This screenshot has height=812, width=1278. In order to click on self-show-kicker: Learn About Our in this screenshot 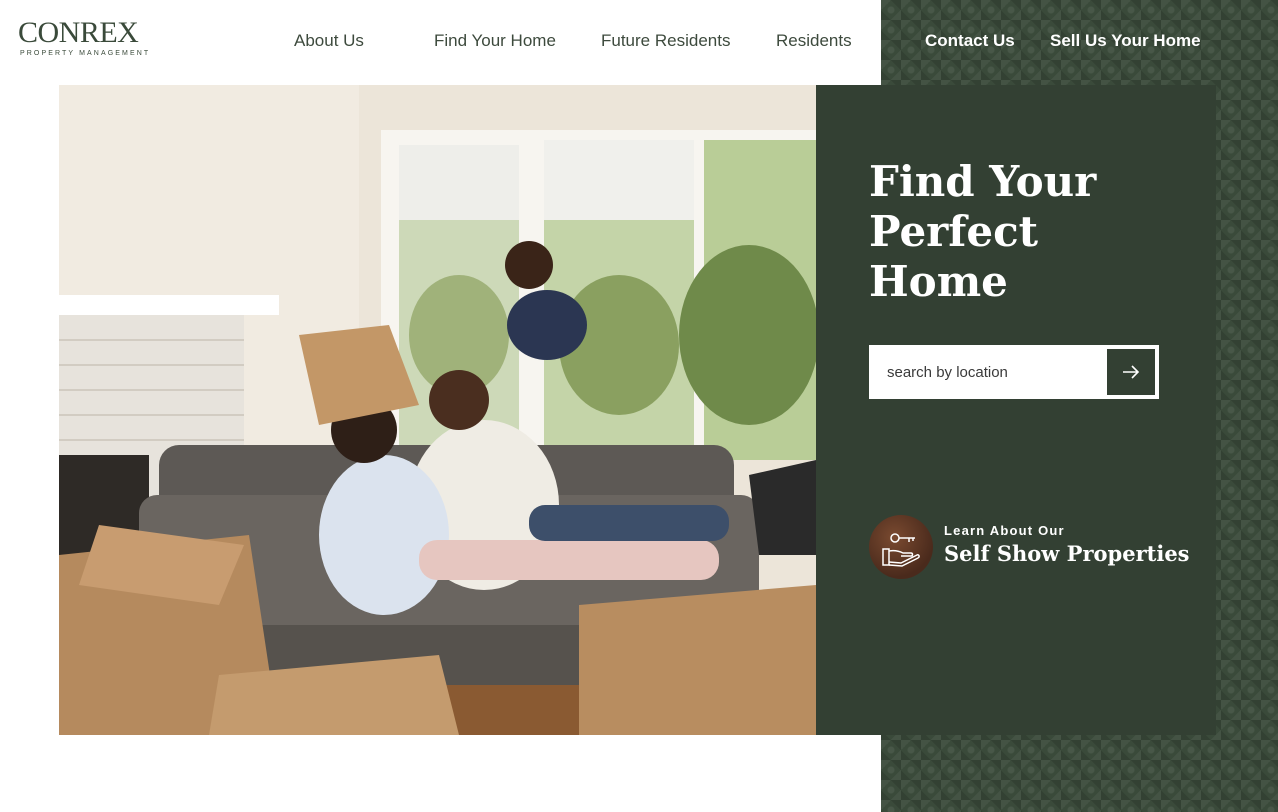, I will do `click(1004, 530)`.